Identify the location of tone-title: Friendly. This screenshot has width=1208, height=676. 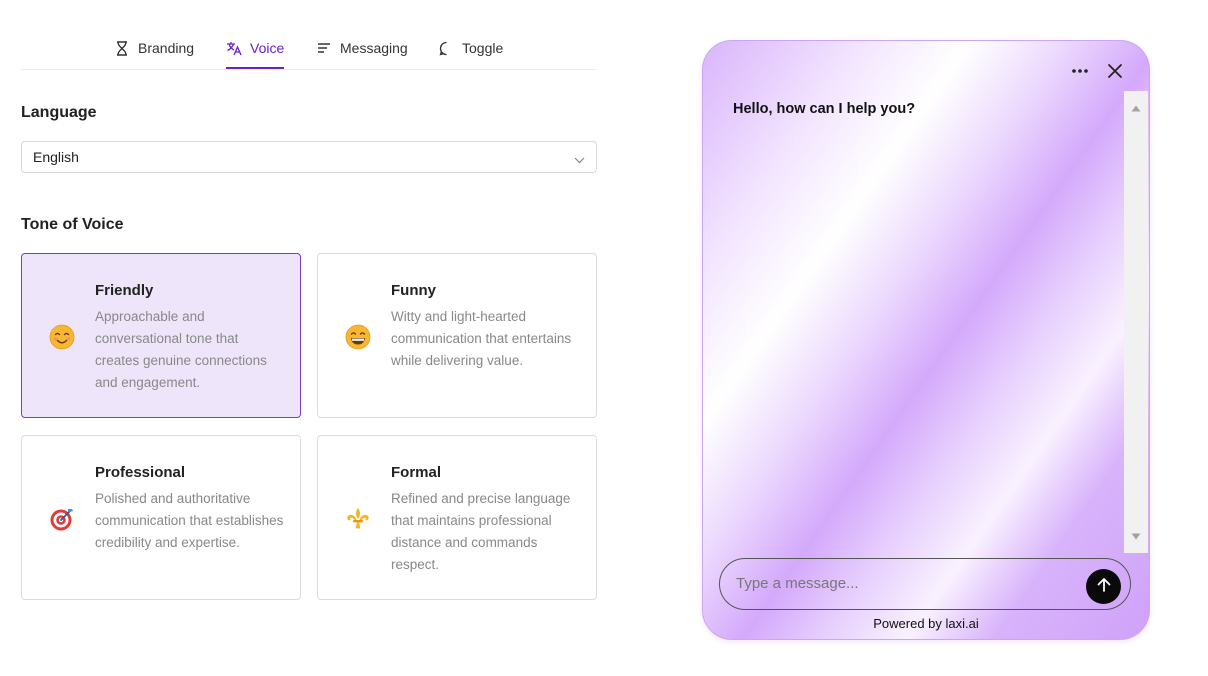
(124, 290).